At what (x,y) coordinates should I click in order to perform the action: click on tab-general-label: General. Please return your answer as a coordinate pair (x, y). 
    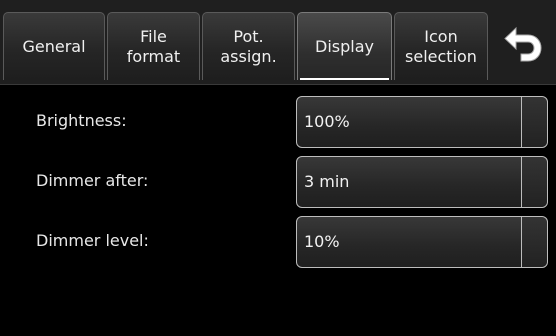
    Looking at the image, I should click on (54, 46).